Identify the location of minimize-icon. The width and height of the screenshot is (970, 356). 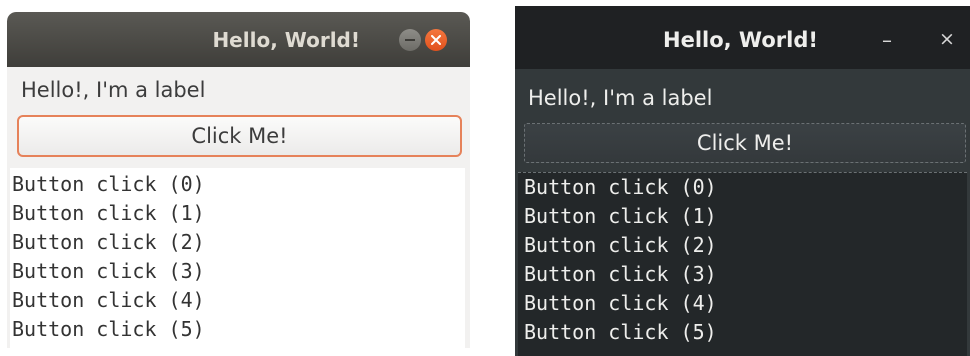
(410, 40).